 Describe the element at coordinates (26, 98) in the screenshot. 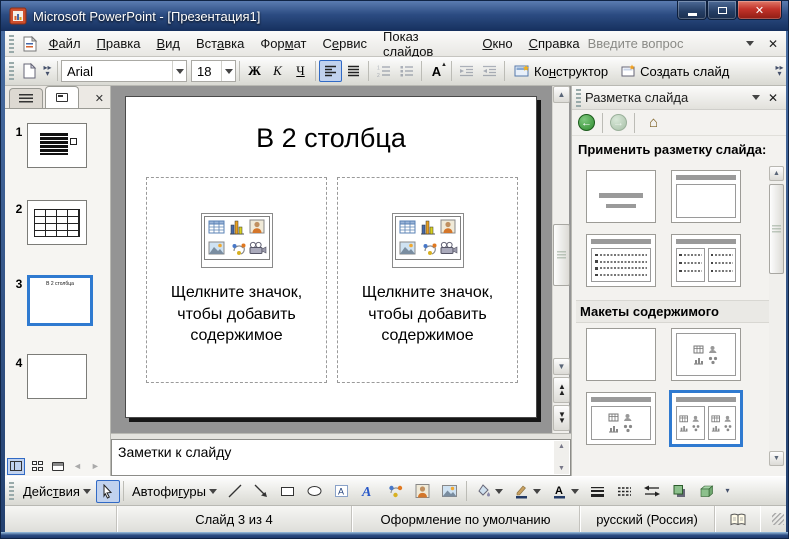

I see `tab-outline` at that location.